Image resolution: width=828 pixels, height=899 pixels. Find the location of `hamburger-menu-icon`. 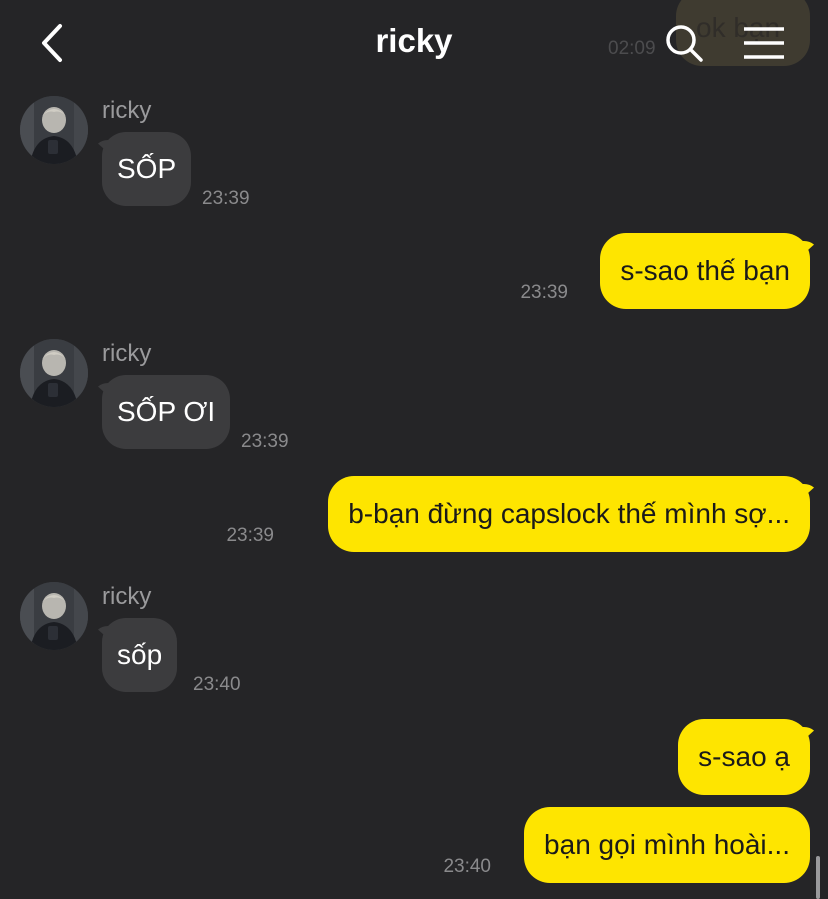

hamburger-menu-icon is located at coordinates (764, 43).